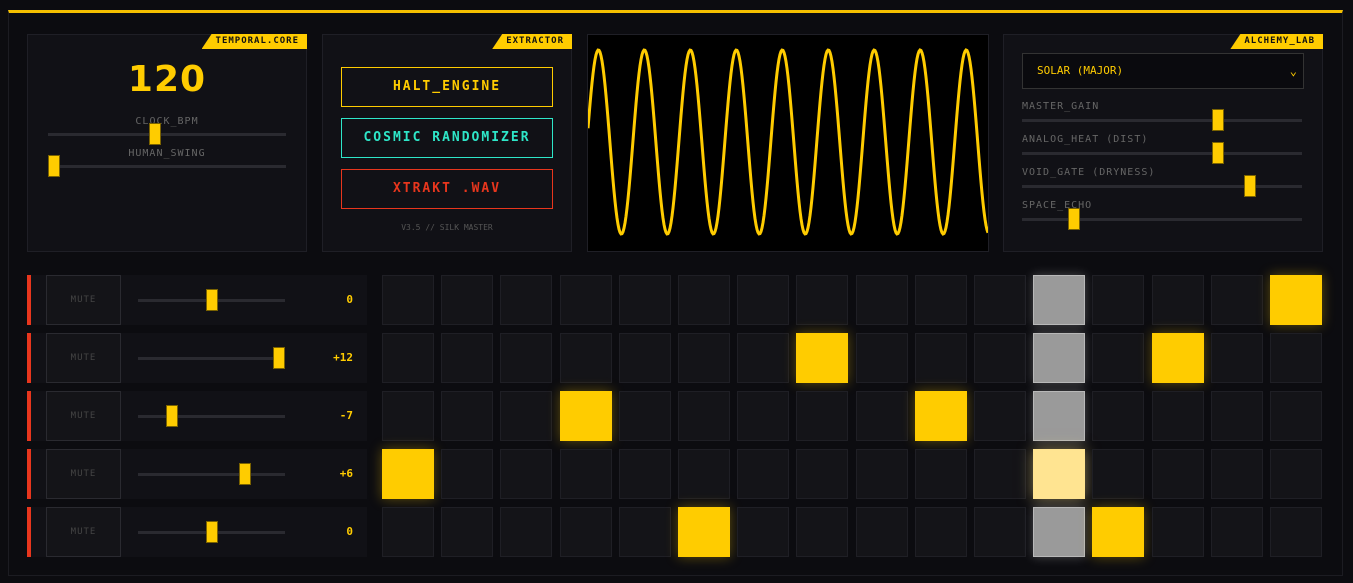 This screenshot has height=583, width=1353. I want to click on scale-select: SOLAR (MAJOR) ⌄, so click(1163, 71).